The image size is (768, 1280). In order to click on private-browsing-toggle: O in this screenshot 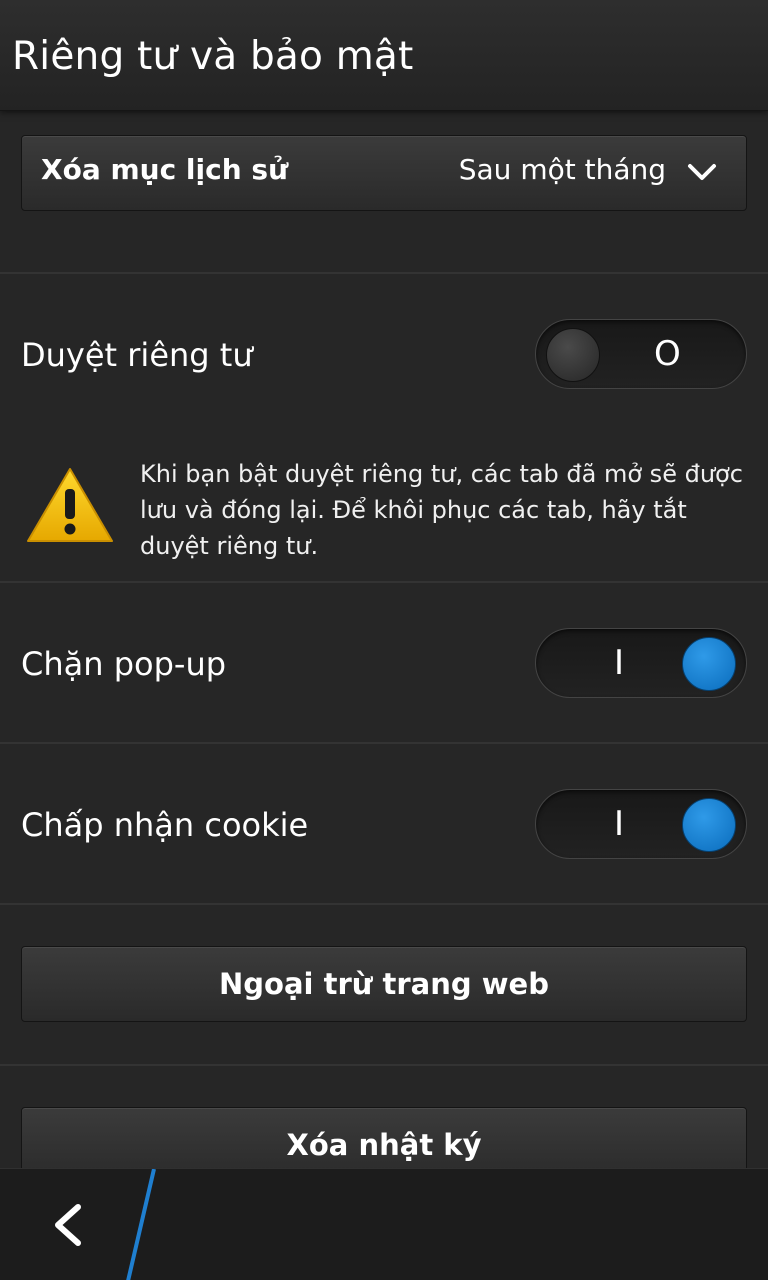, I will do `click(641, 354)`.